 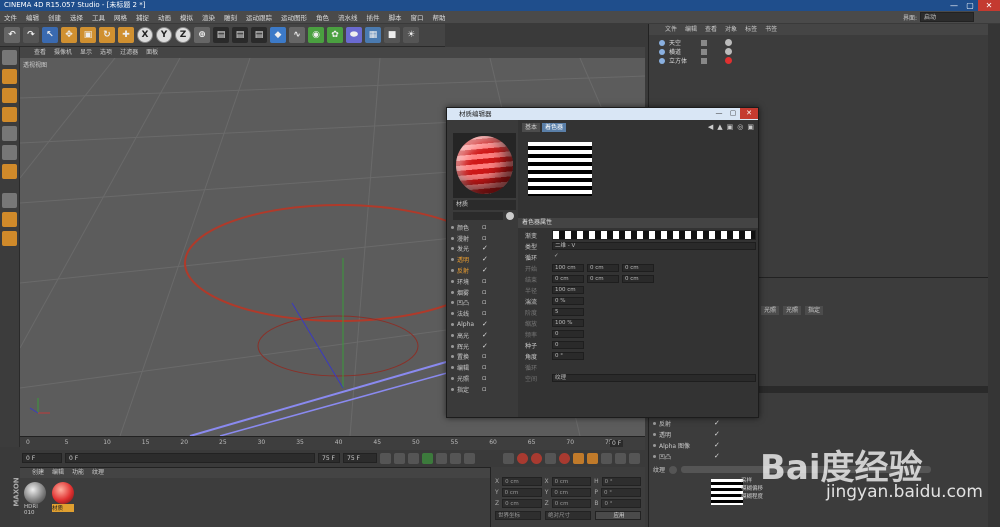 I want to click on viewport-menu-item-0: 查看, so click(x=40, y=52).